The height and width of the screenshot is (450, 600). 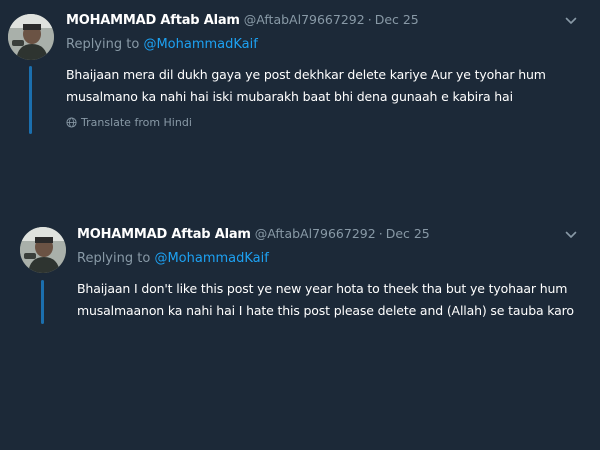 I want to click on globe-icon, so click(x=71, y=122).